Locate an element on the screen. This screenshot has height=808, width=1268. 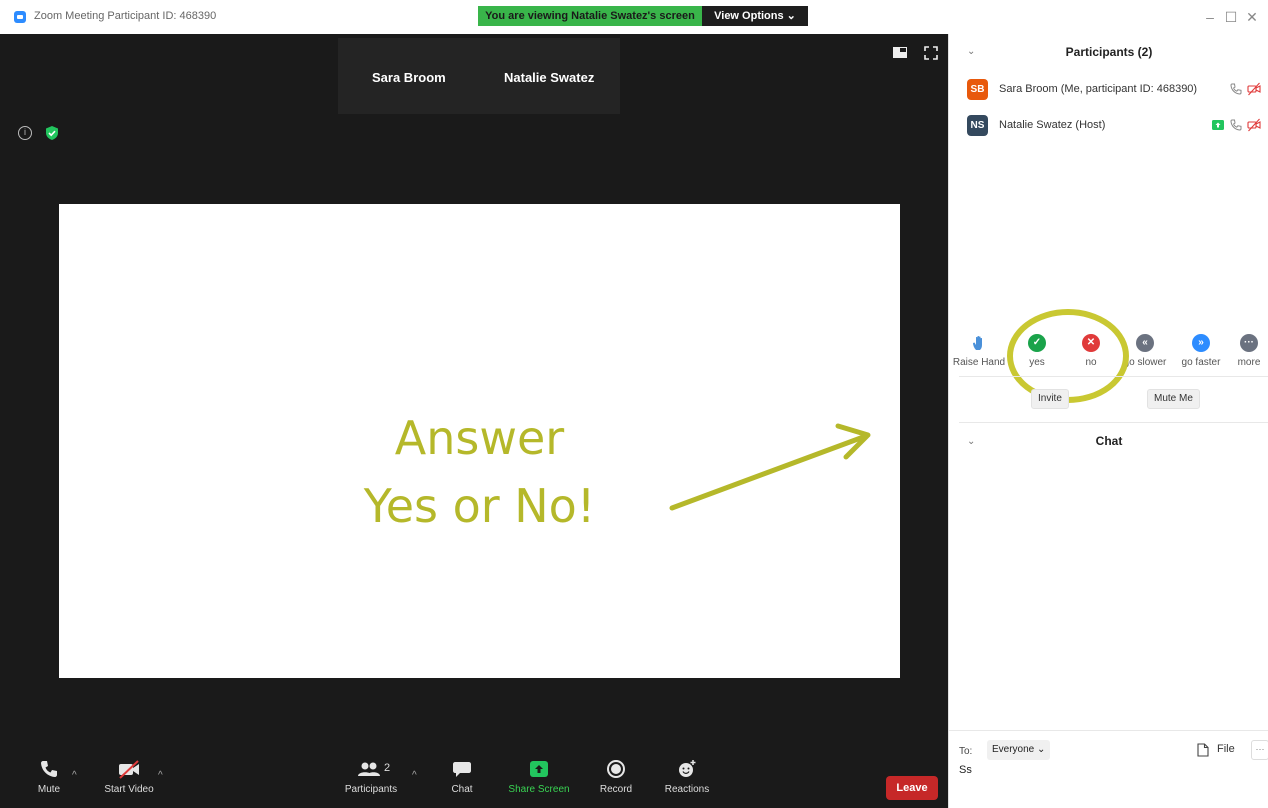
zoom-app-icon is located at coordinates (20, 17).